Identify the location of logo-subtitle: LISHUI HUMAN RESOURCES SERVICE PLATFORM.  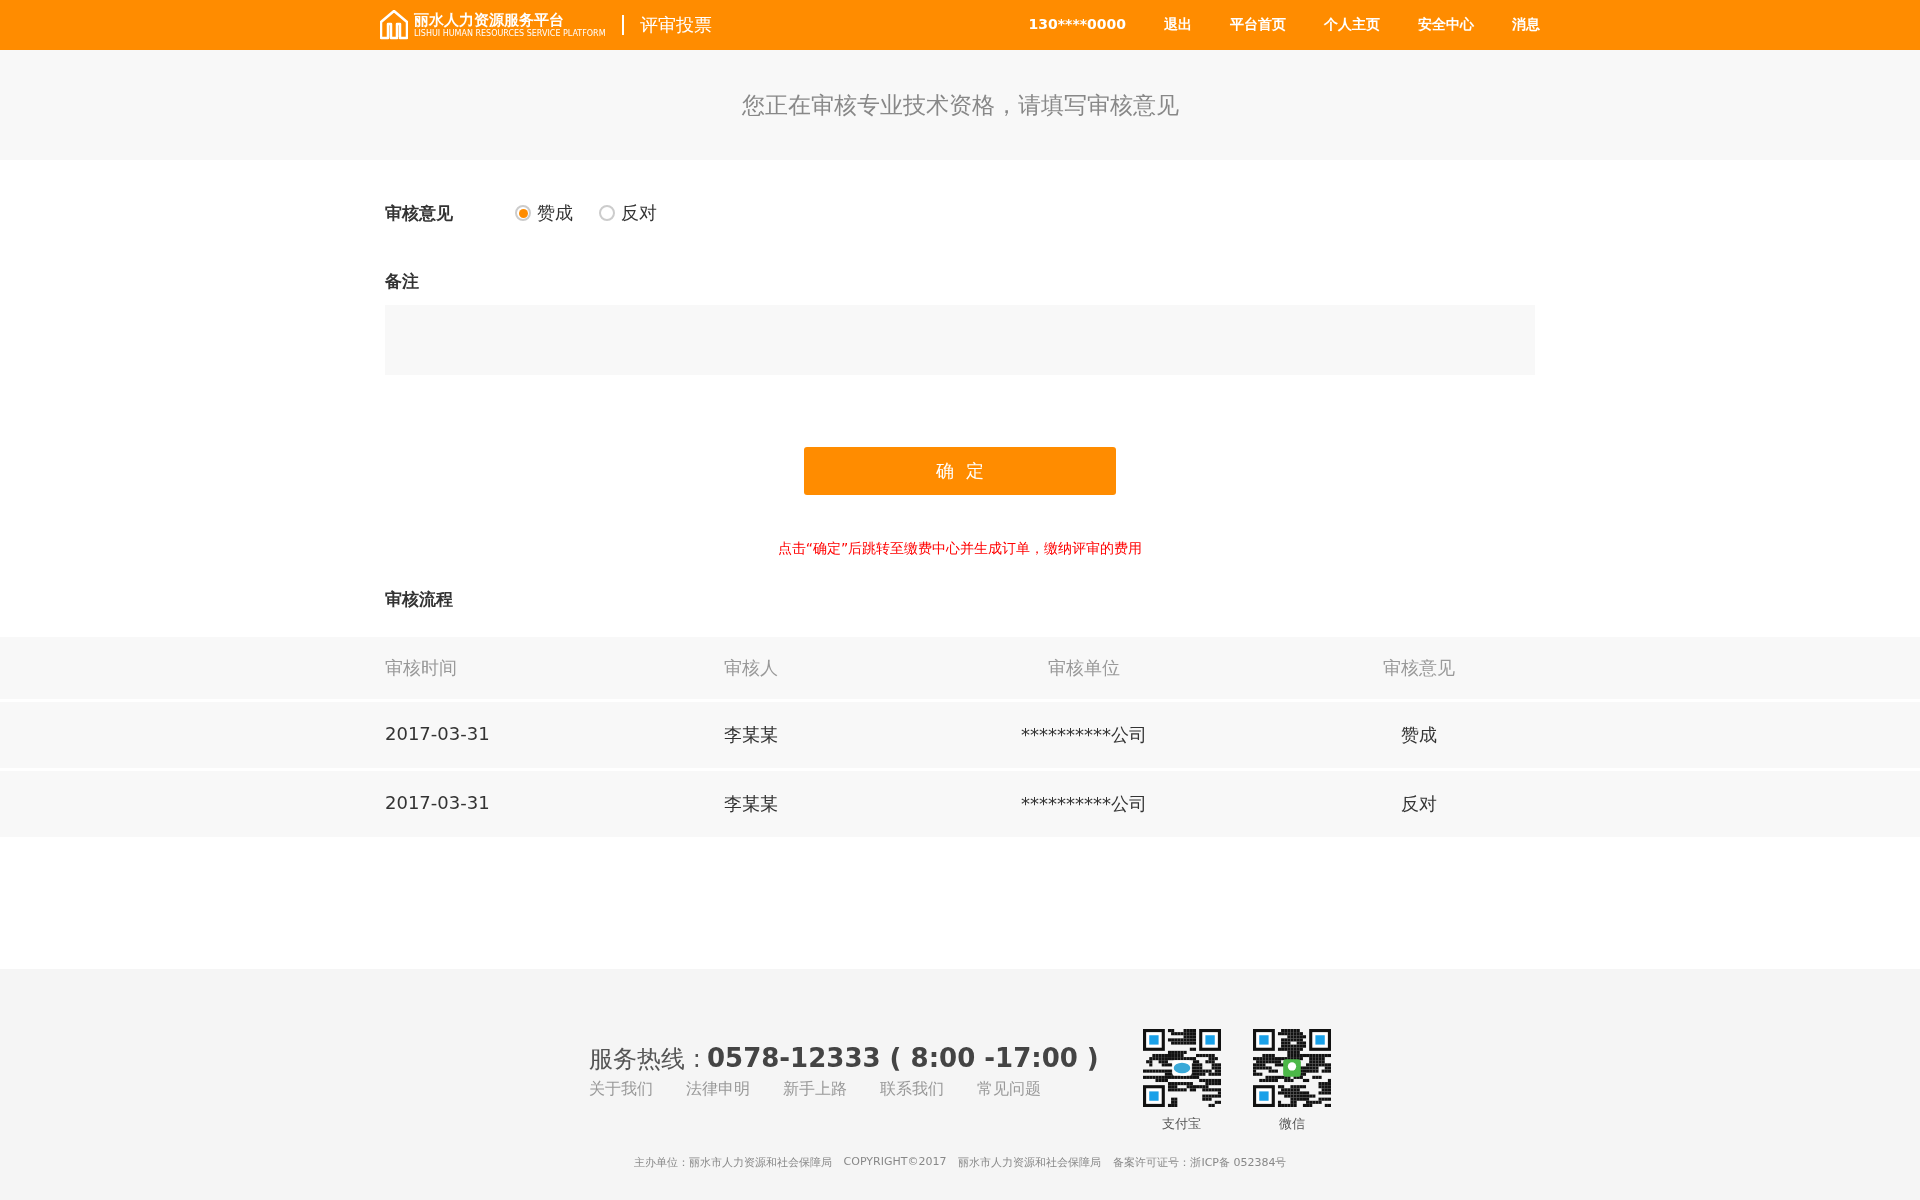
(510, 33).